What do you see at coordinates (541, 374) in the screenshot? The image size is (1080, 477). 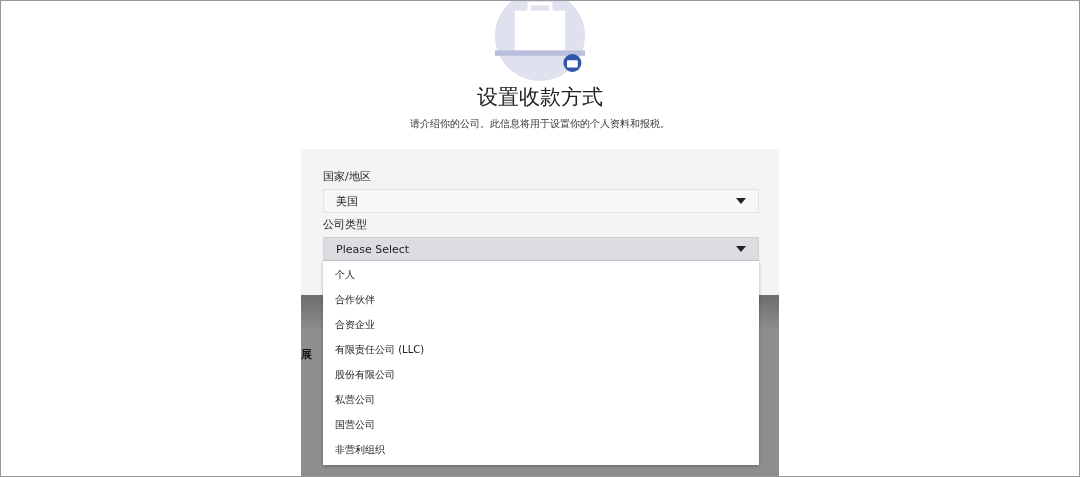 I see `dropdown-option: 股份有限公司` at bounding box center [541, 374].